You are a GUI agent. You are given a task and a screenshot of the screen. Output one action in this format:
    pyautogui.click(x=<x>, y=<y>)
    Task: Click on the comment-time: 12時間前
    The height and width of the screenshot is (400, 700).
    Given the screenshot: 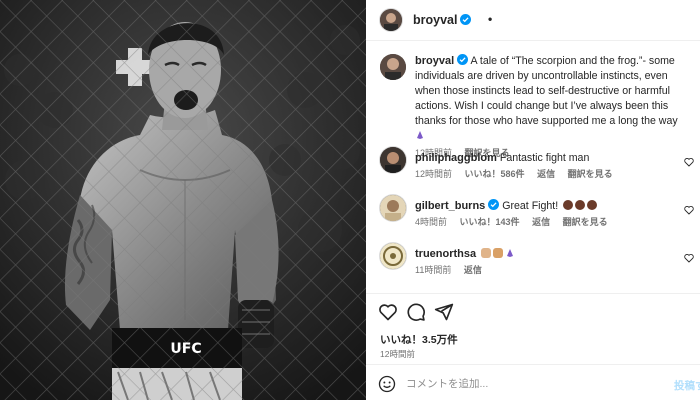 What is the action you would take?
    pyautogui.click(x=433, y=174)
    